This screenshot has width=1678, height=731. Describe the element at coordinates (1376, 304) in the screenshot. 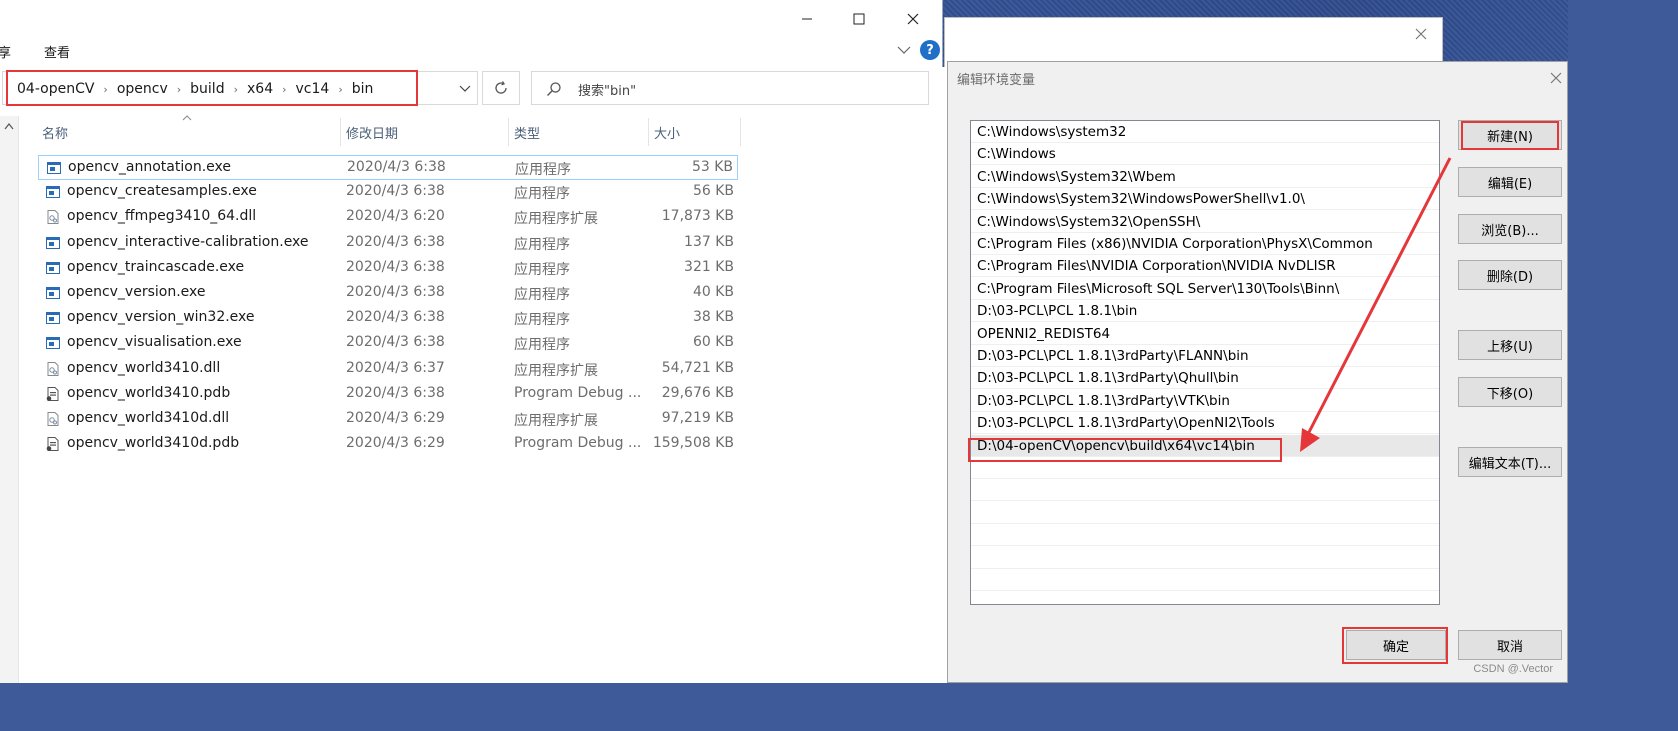

I see `annotation-arrow` at that location.